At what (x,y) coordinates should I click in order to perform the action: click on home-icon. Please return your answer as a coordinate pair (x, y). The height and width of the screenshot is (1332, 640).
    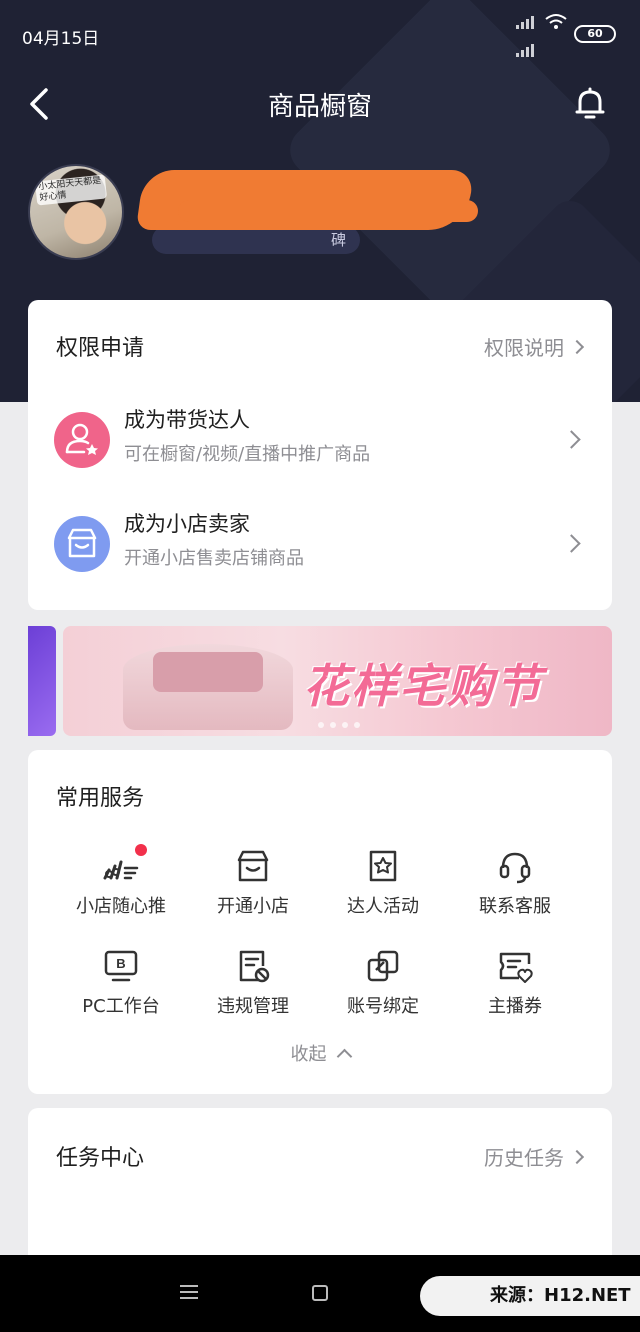
    Looking at the image, I should click on (320, 1293).